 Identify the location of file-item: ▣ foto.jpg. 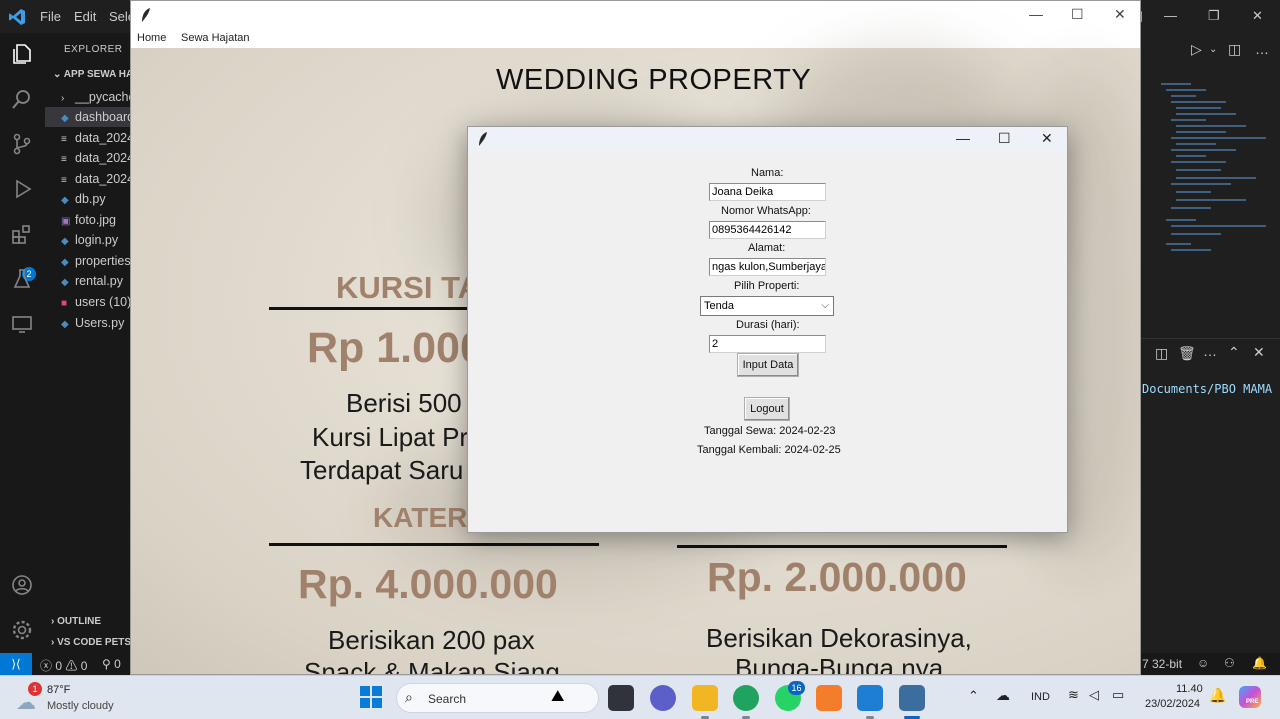
(87, 220).